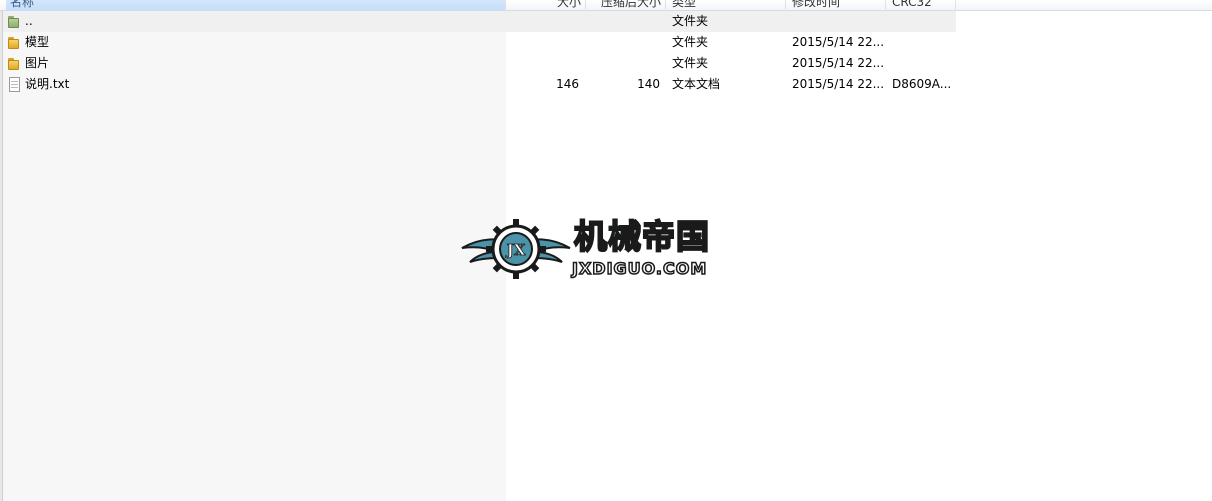 Image resolution: width=1212 pixels, height=501 pixels. Describe the element at coordinates (648, 84) in the screenshot. I see `file-packed-size: 140` at that location.